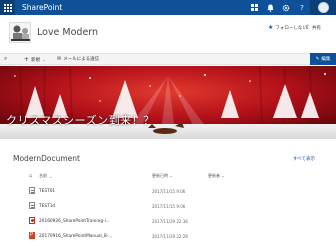 The width and height of the screenshot is (336, 246). What do you see at coordinates (168, 59) in the screenshot?
I see `command-bar: ⌕ + 新規 ⌄ ✉ メールによる送信 ✎ 編集` at bounding box center [168, 59].